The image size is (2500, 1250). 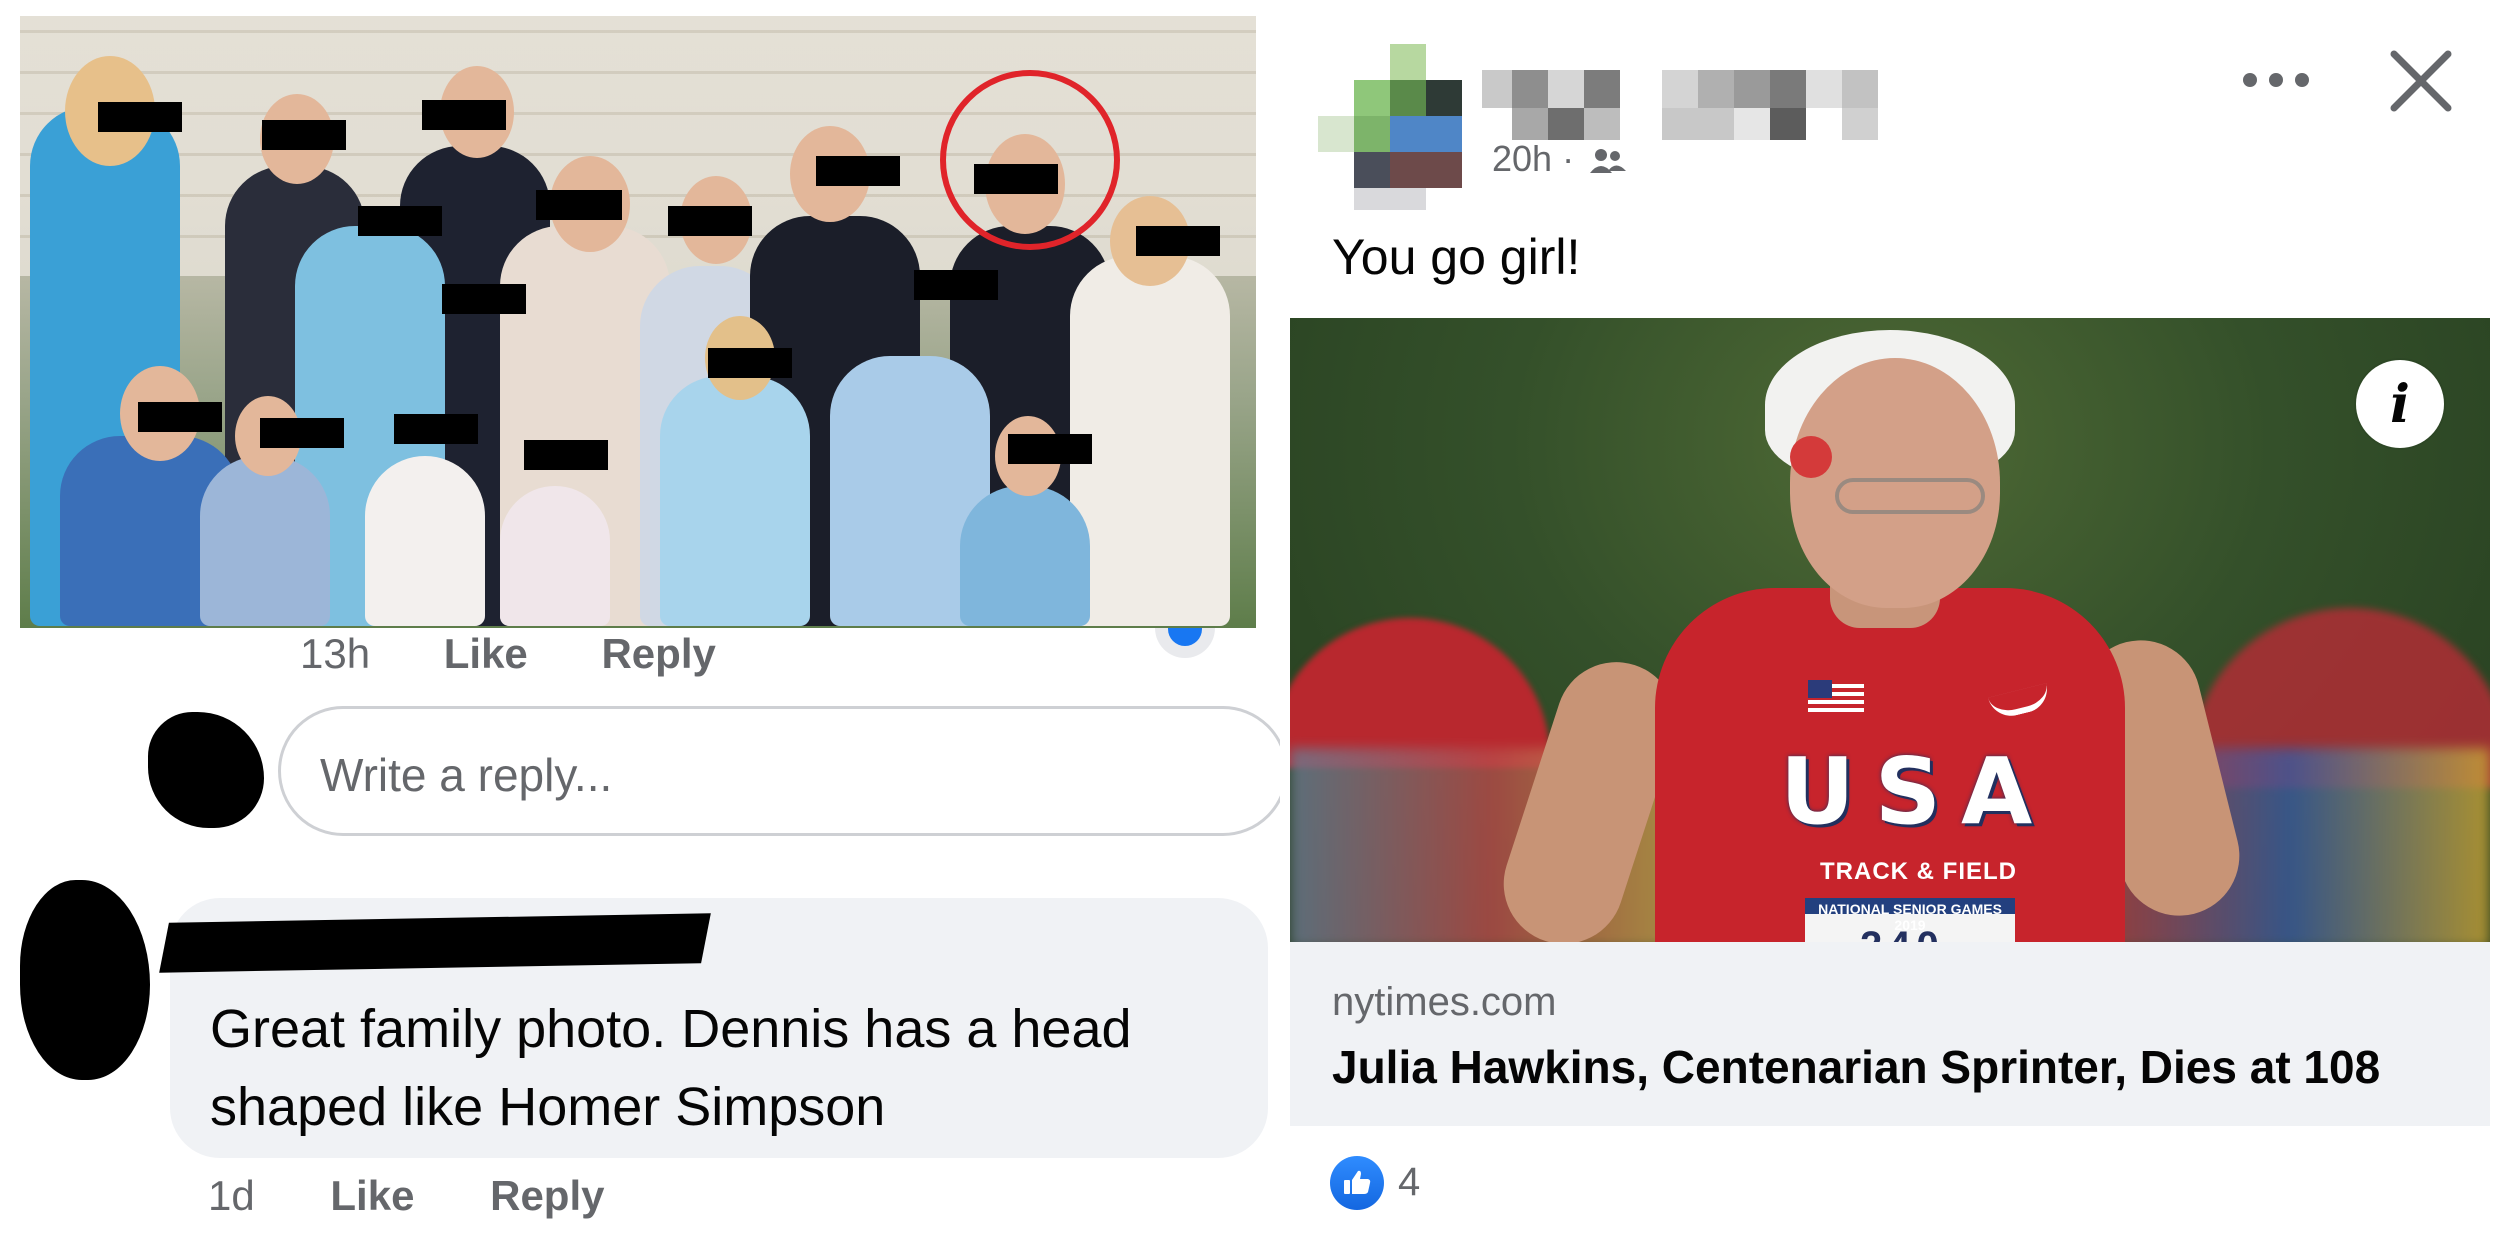 What do you see at coordinates (231, 1195) in the screenshot?
I see `comment-time: 1d` at bounding box center [231, 1195].